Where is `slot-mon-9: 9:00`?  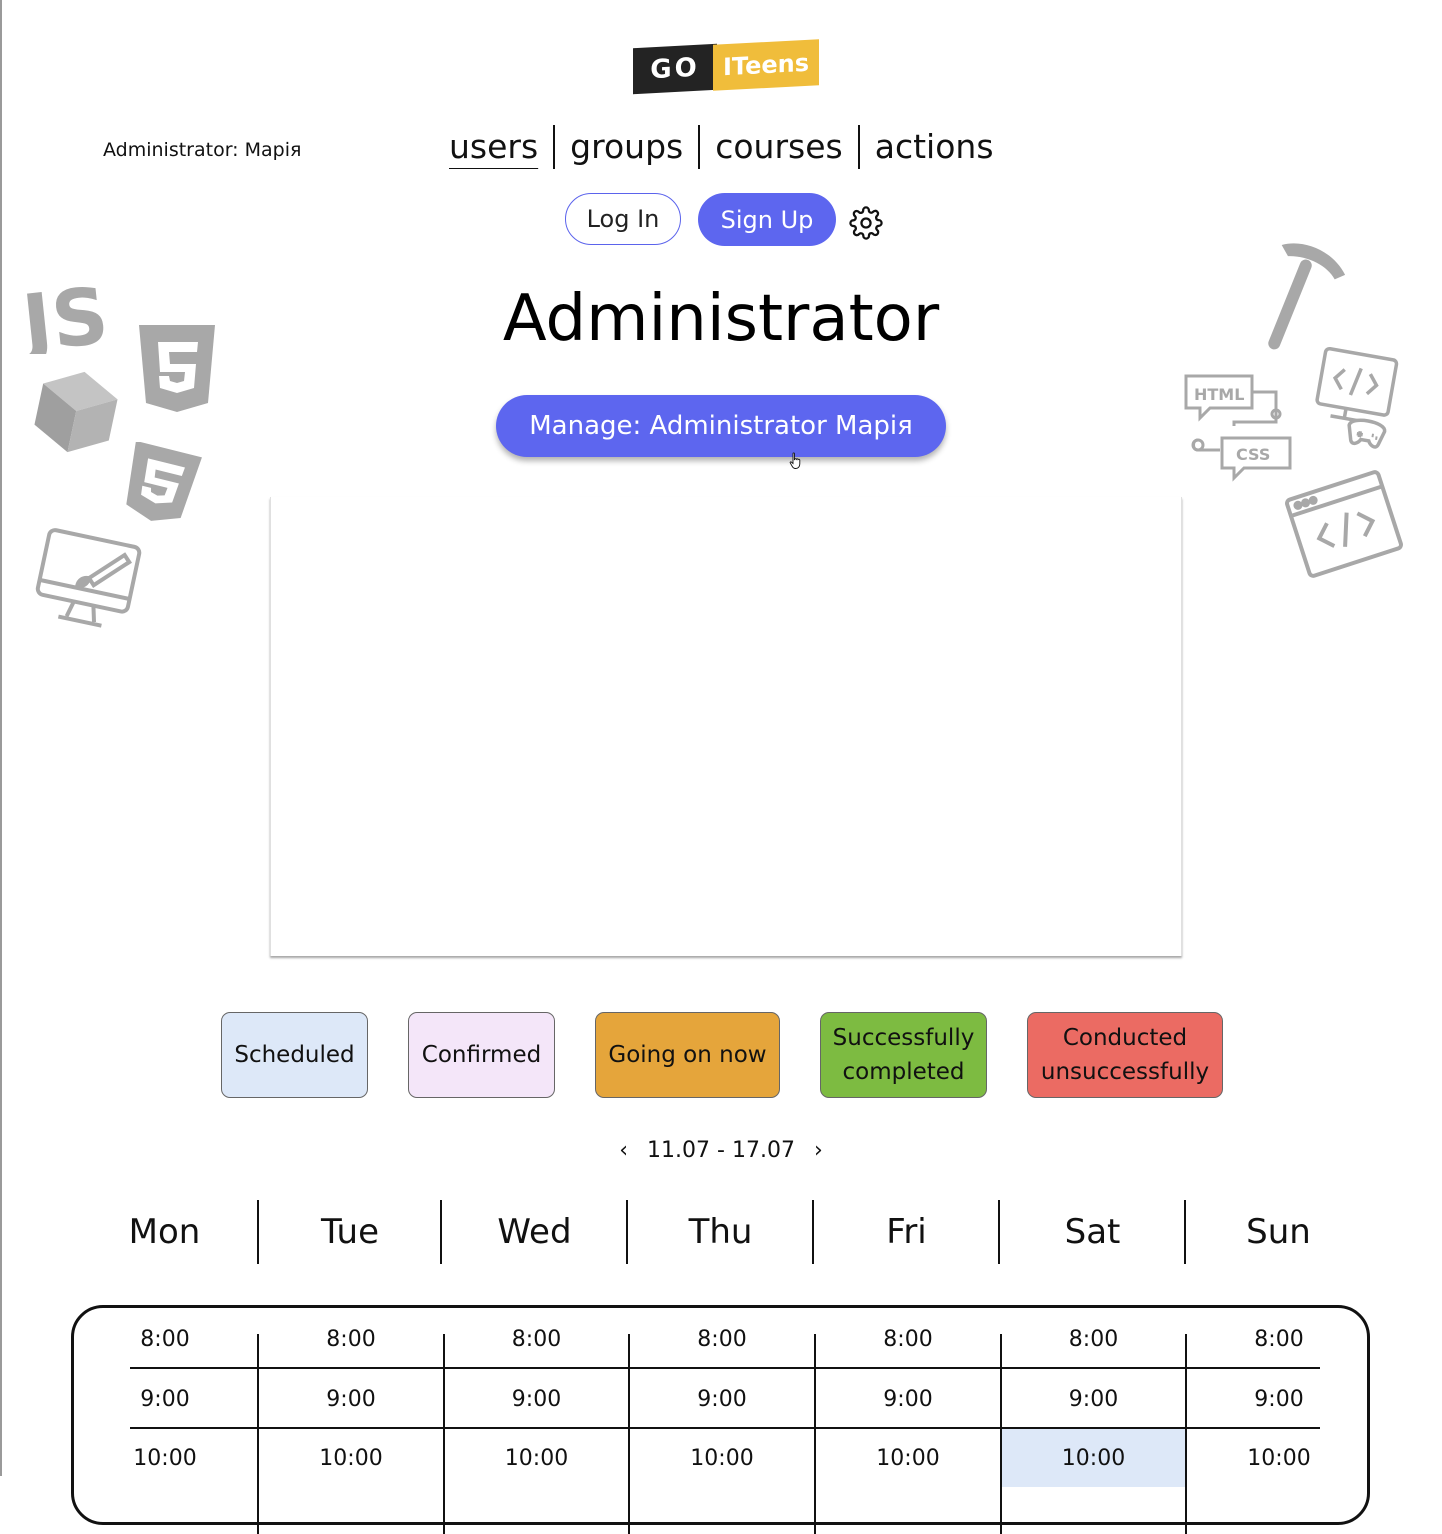 slot-mon-9: 9:00 is located at coordinates (165, 1399).